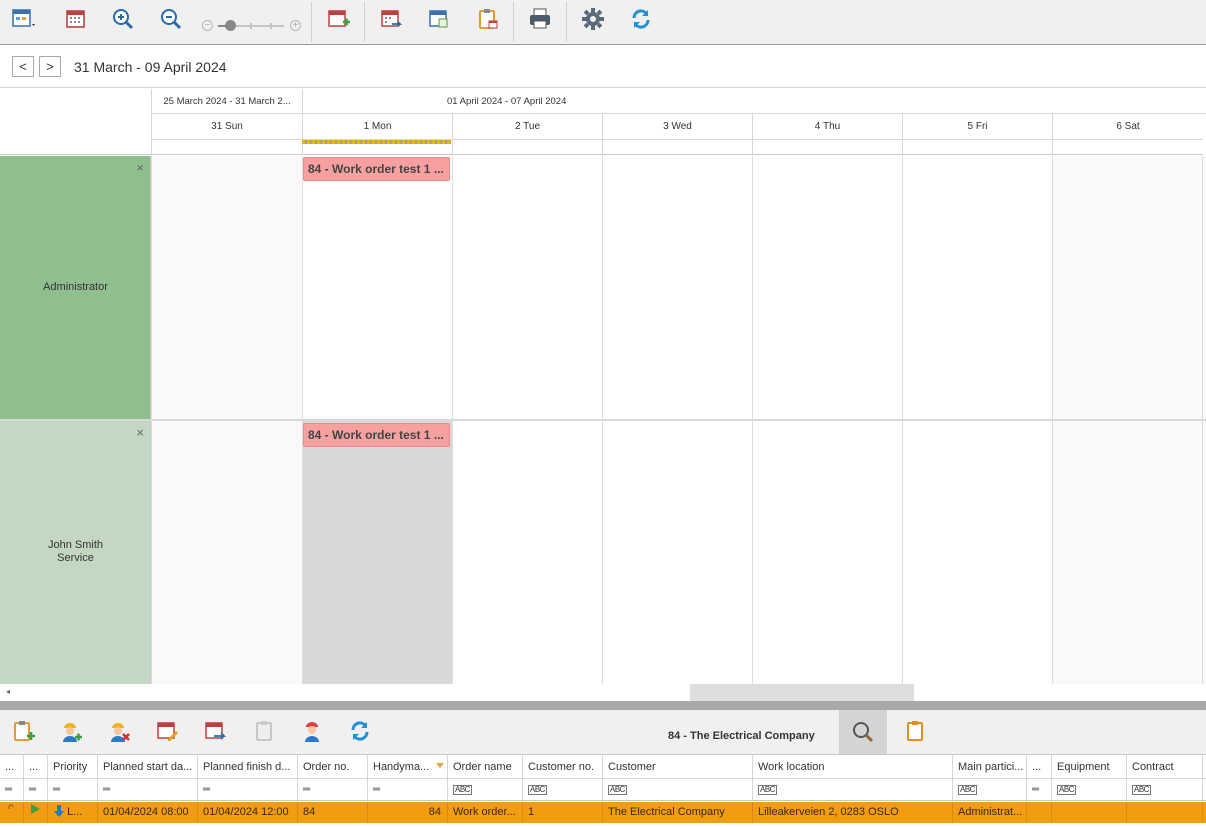 This screenshot has width=1206, height=827. What do you see at coordinates (24, 731) in the screenshot?
I see `new-work-order-icon` at bounding box center [24, 731].